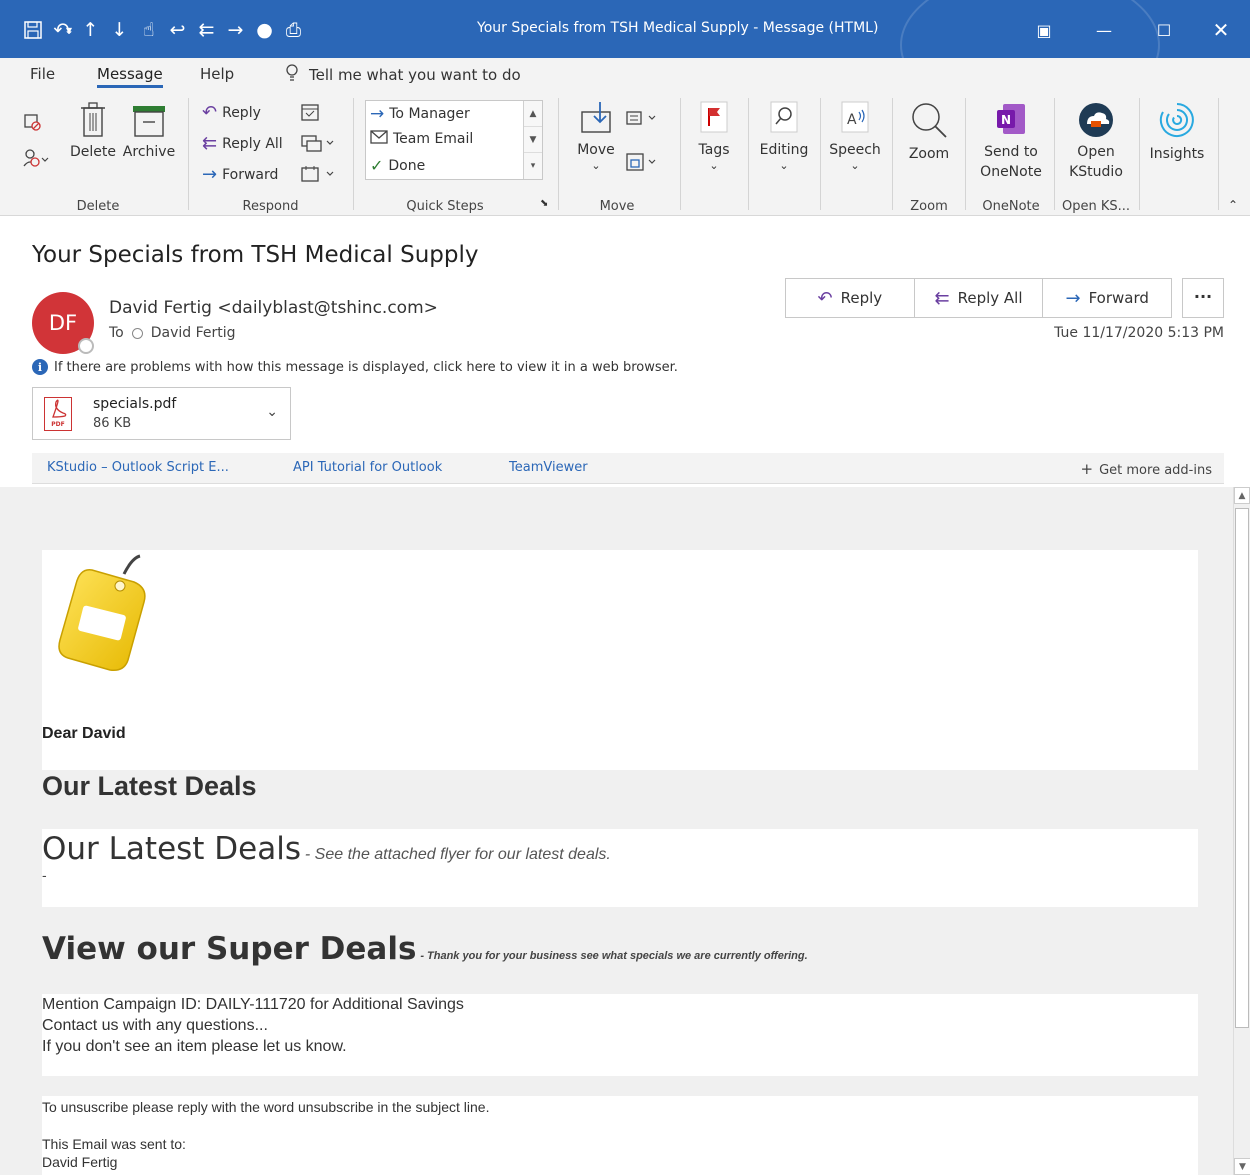  Describe the element at coordinates (63, 323) in the screenshot. I see `avatar: DF` at that location.